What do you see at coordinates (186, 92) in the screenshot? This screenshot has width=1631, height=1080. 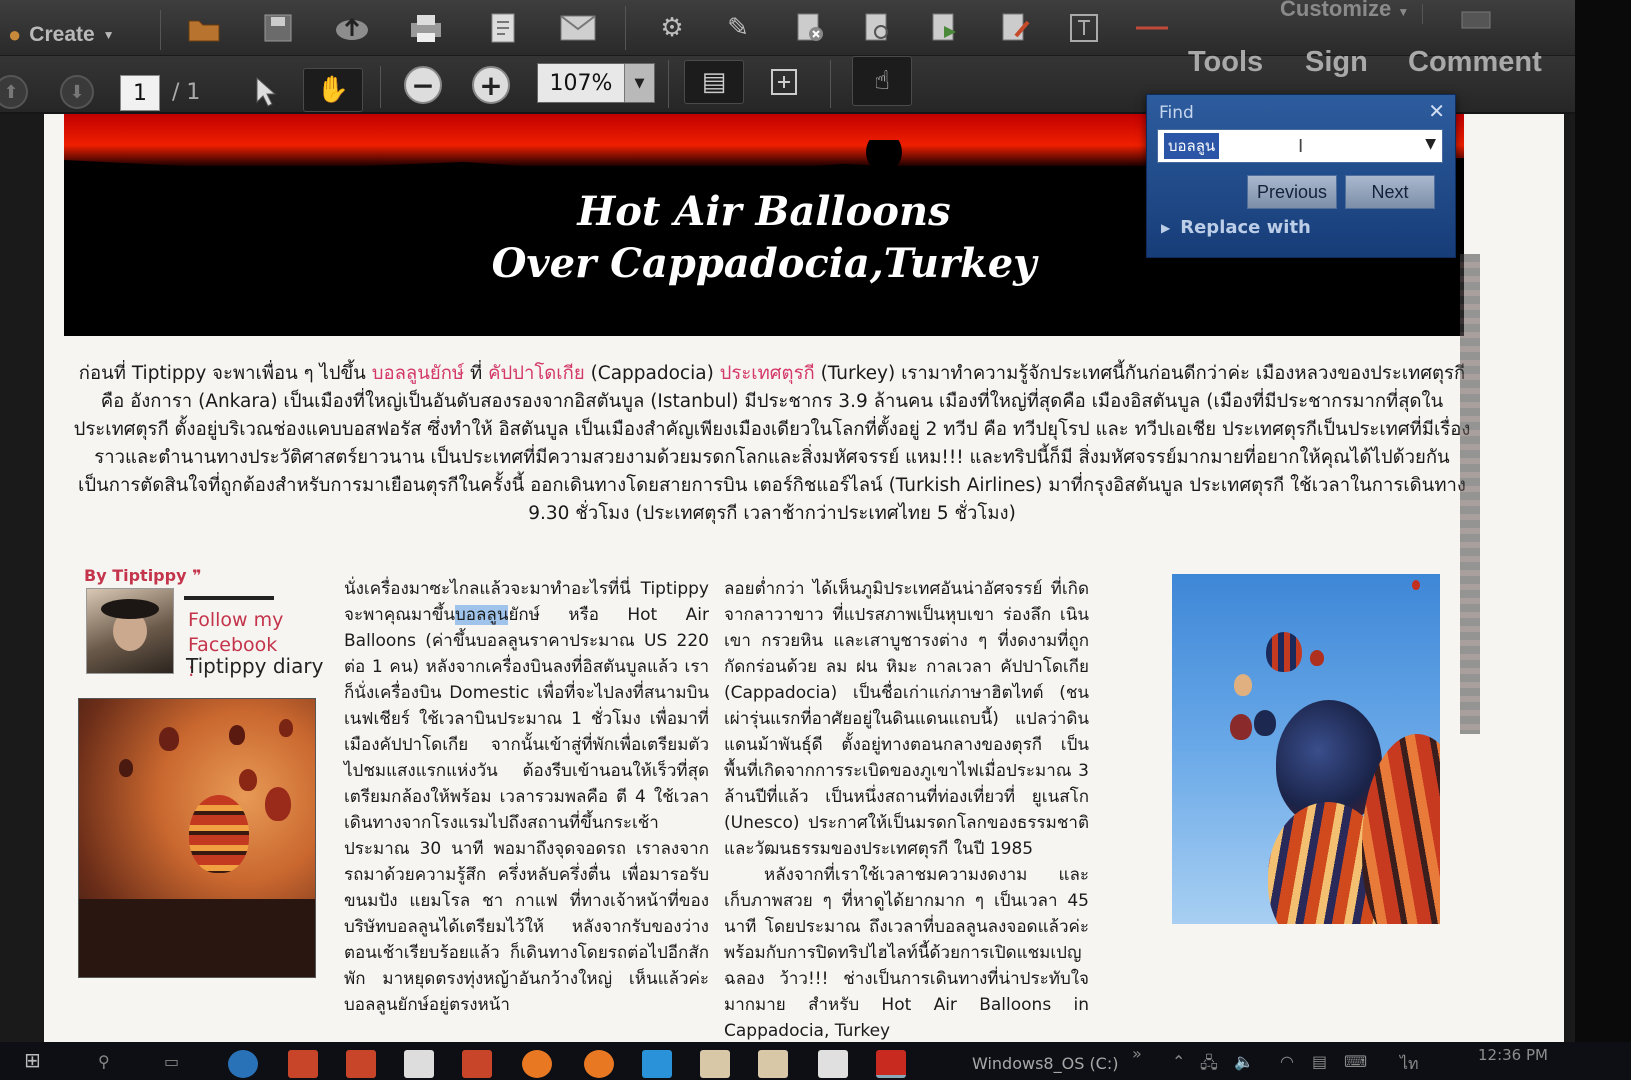 I see `page-total: / 1` at bounding box center [186, 92].